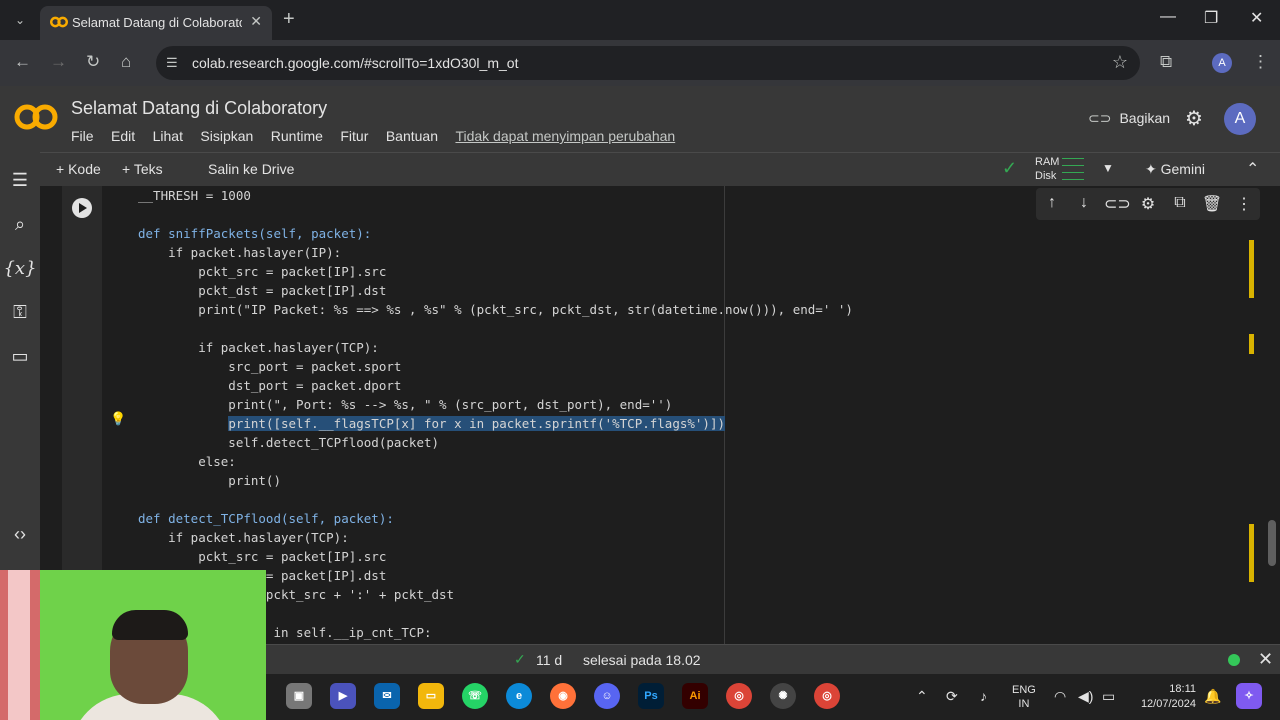 This screenshot has height=720, width=1280. I want to click on new-tab-icon: +, so click(289, 19).